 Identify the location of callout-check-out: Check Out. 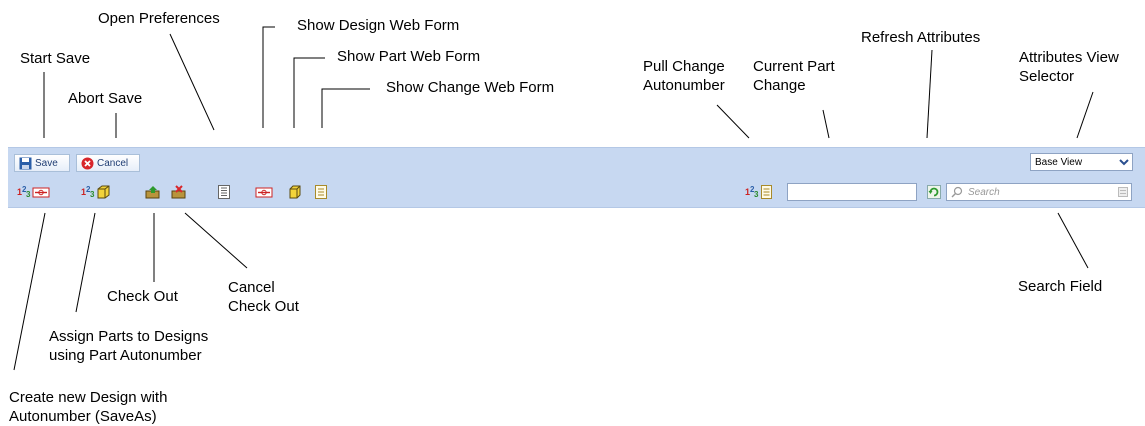
(142, 296).